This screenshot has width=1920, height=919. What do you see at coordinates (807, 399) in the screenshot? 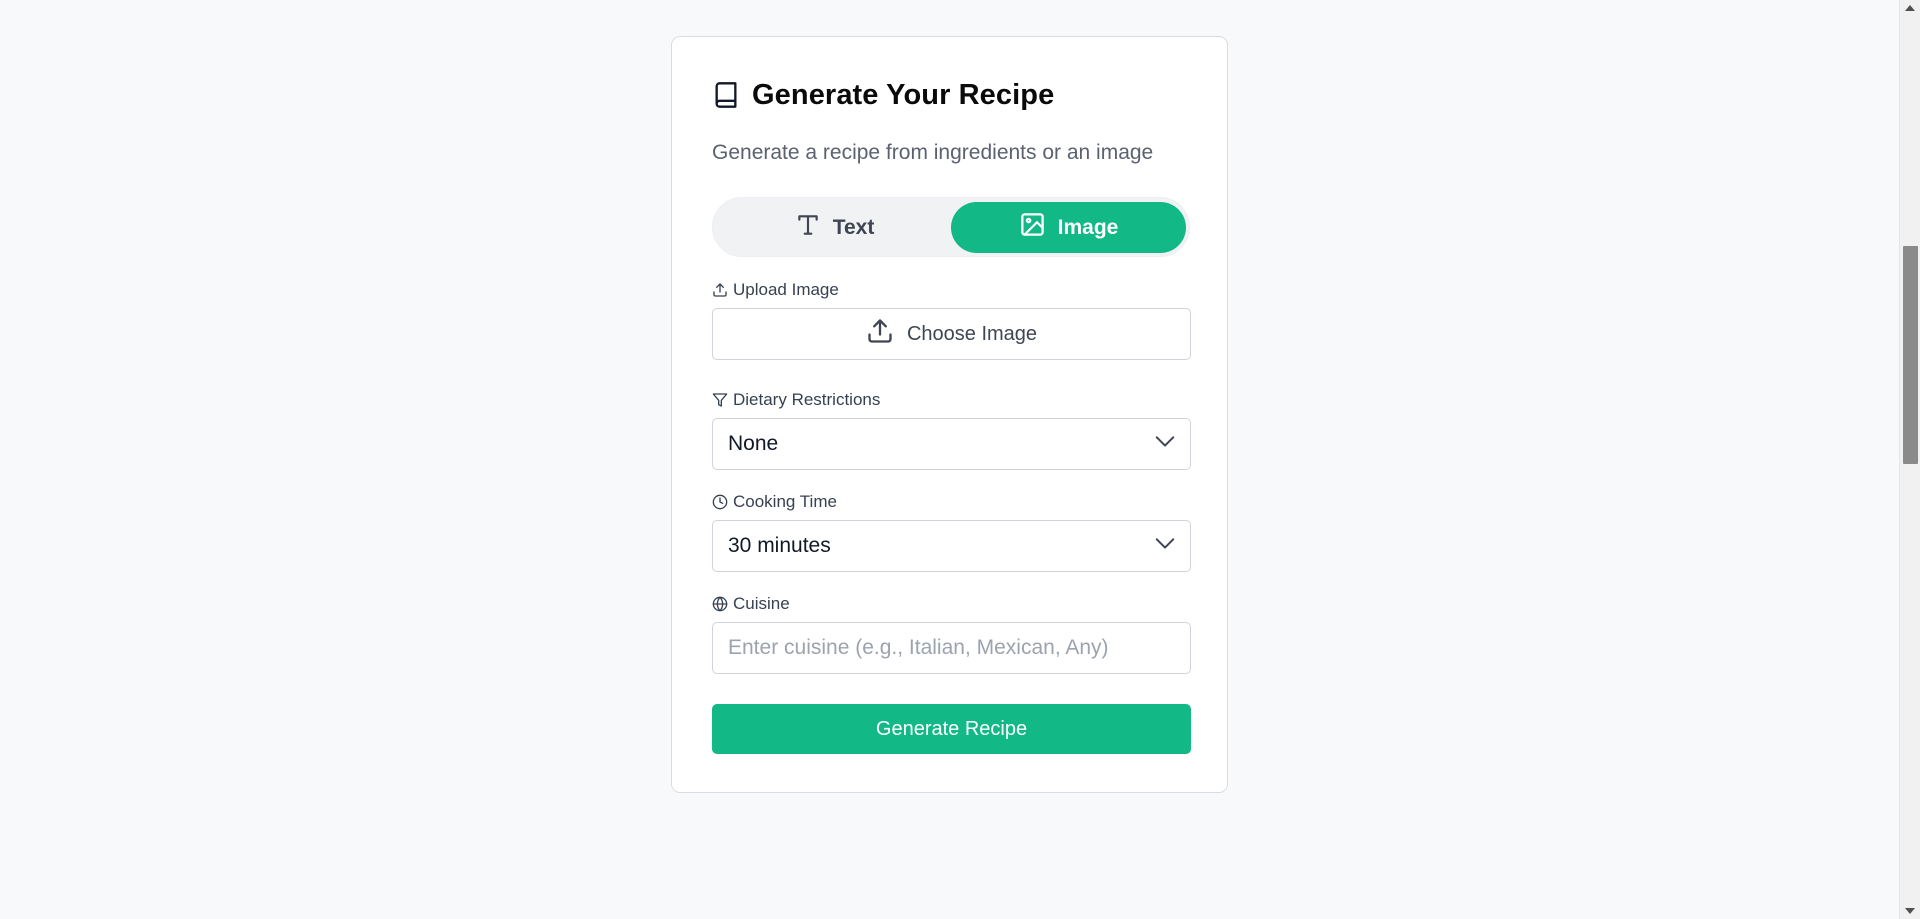
I see `dietary-restrictions-label-text: Dietary Restrictions` at bounding box center [807, 399].